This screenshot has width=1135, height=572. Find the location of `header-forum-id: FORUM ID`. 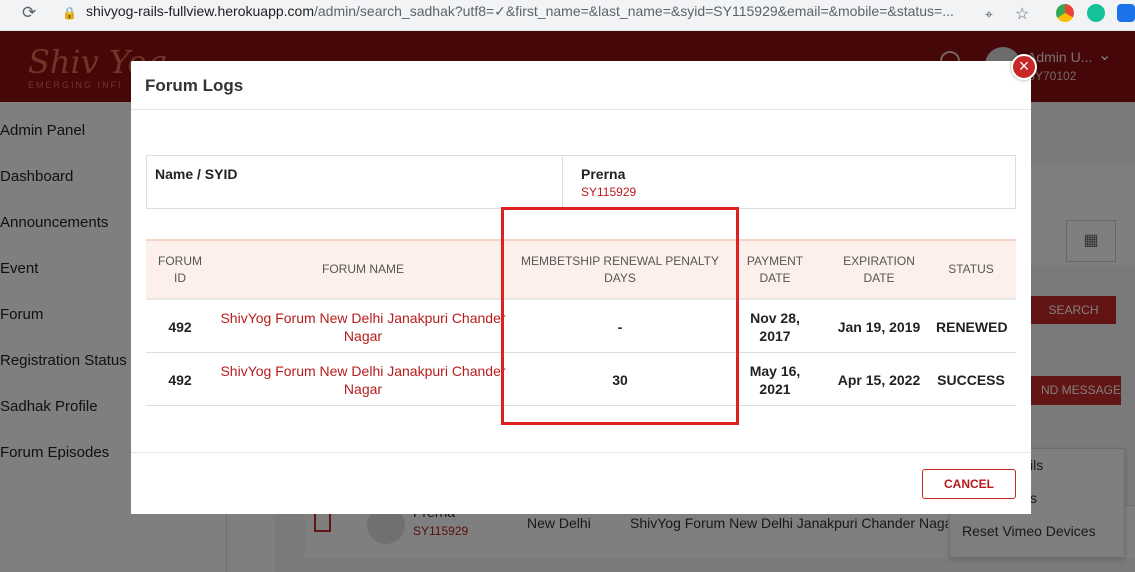

header-forum-id: FORUM ID is located at coordinates (180, 269).